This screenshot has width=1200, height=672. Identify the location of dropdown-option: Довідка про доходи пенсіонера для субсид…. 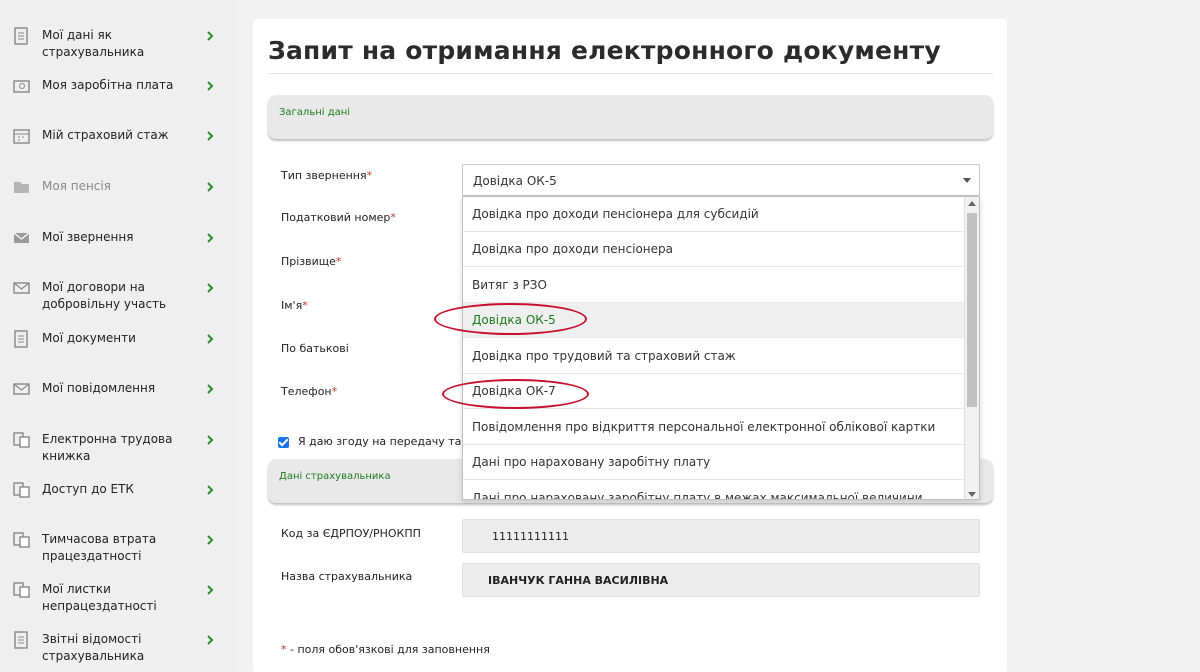
(714, 214).